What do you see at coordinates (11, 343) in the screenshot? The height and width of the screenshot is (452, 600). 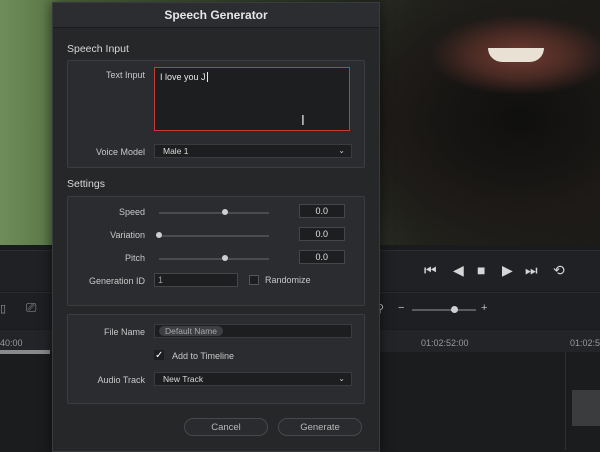 I see `timecode-label: 40:00` at bounding box center [11, 343].